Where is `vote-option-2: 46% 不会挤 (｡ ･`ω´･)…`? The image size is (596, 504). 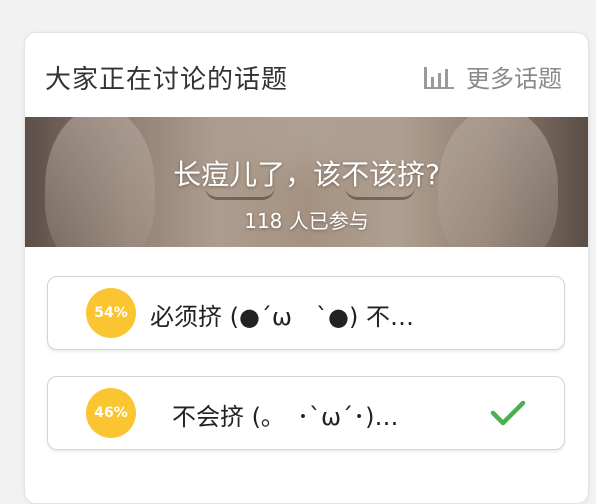
vote-option-2: 46% 不会挤 (｡ ･`ω´･)… is located at coordinates (306, 413).